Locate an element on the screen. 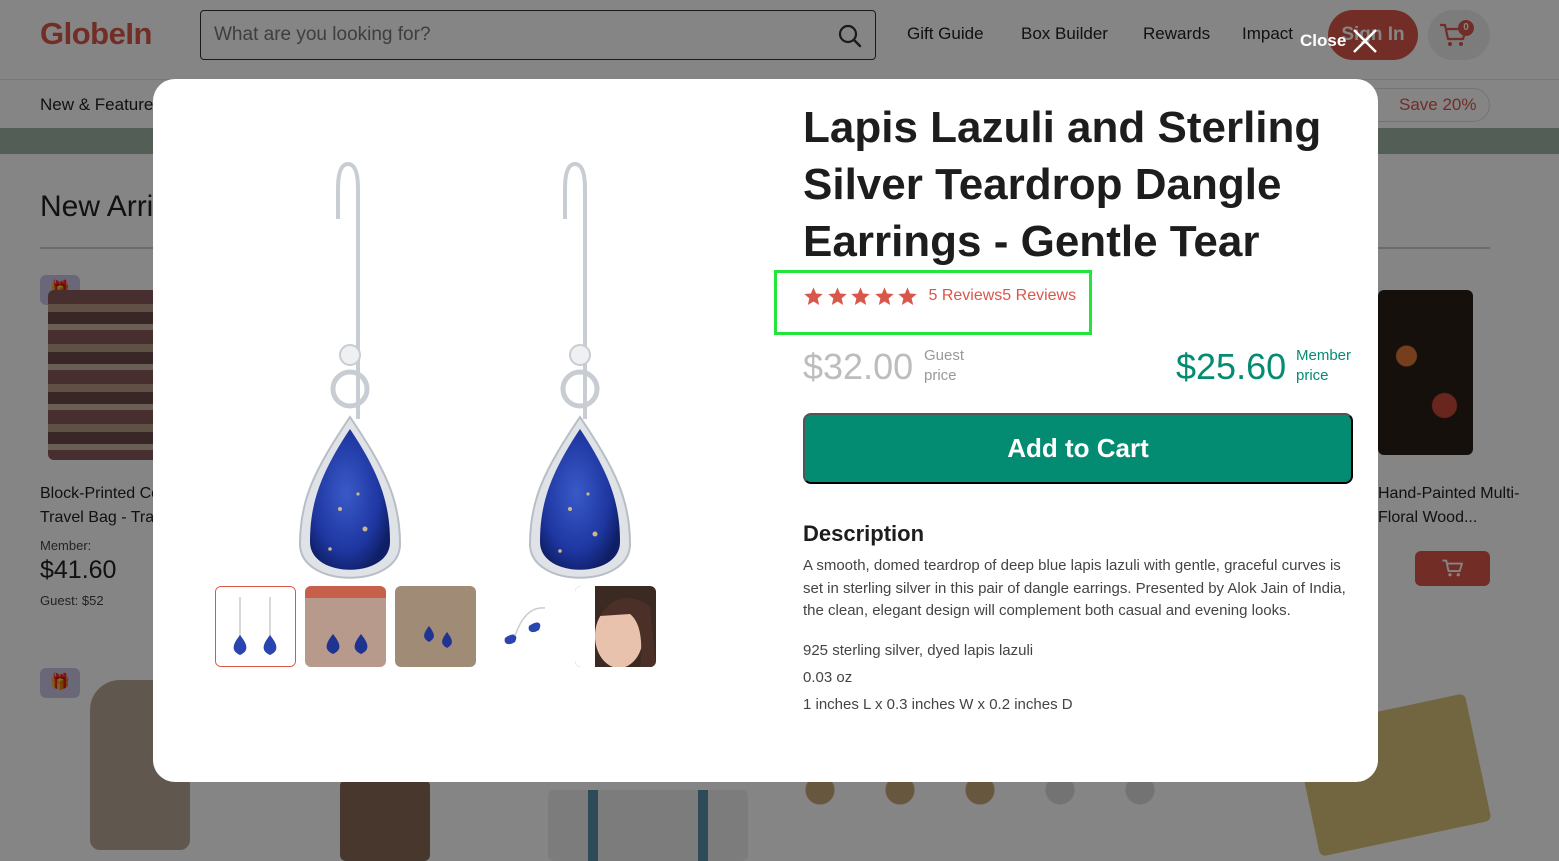 This screenshot has width=1559, height=861. guest-price: $32.00 is located at coordinates (858, 366).